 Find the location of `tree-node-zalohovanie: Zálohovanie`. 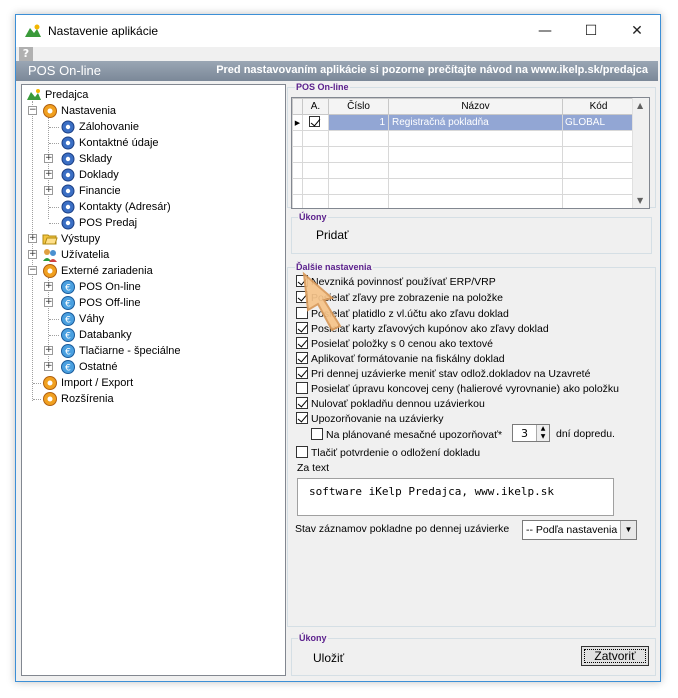

tree-node-zalohovanie: Zálohovanie is located at coordinates (99, 127).